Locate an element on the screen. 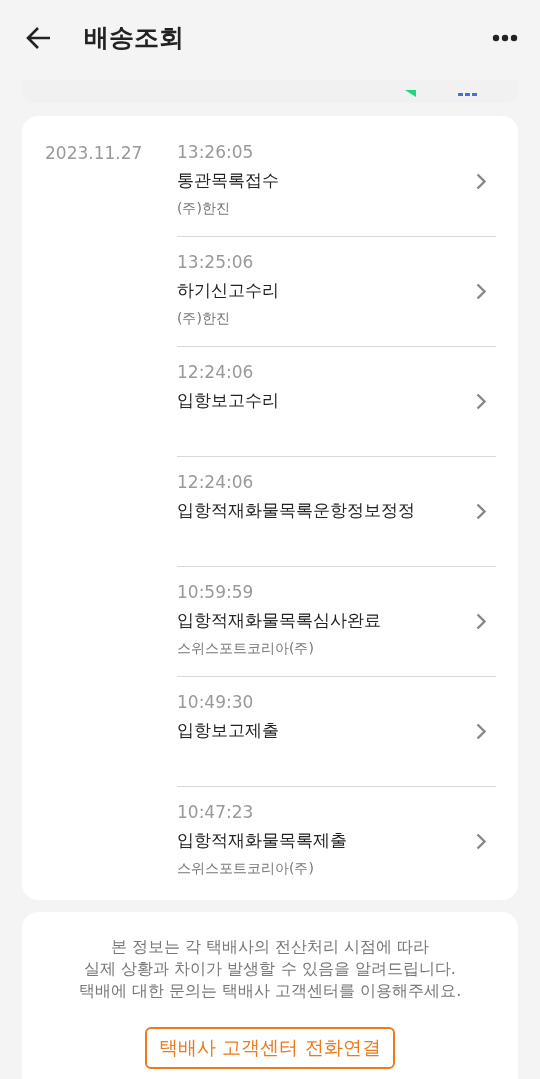 This screenshot has height=1079, width=540. event-status: 입항적재화물목록제출 is located at coordinates (262, 840).